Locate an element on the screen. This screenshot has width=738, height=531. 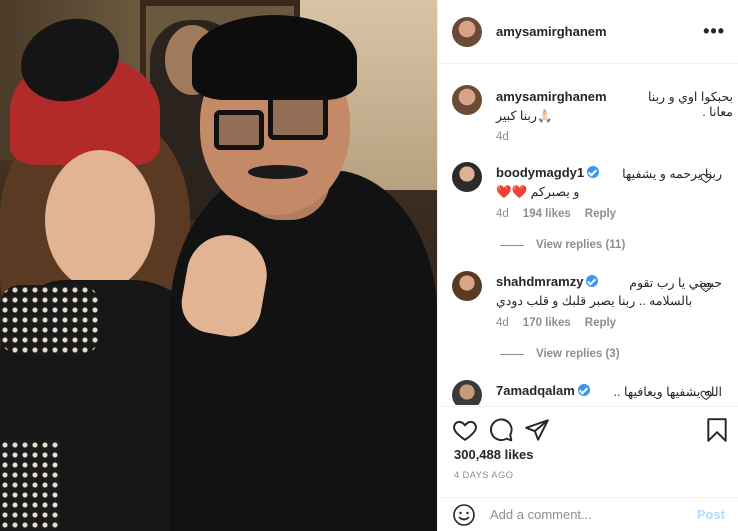
comment-icon is located at coordinates (501, 430).